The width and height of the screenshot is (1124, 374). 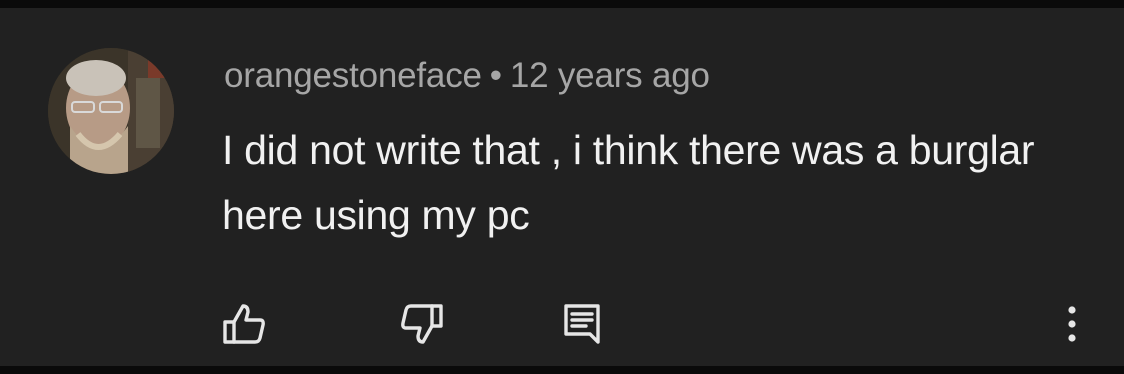 I want to click on more-vertical-icon, so click(x=1072, y=324).